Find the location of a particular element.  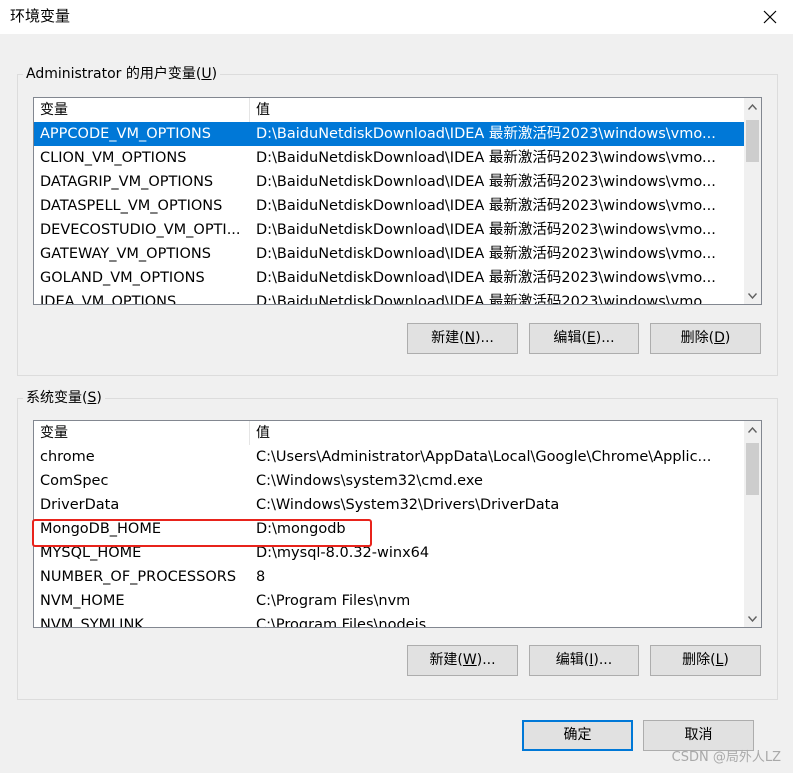

variable-name-cell: NUMBER_OF_PROCESSORS is located at coordinates (138, 577).